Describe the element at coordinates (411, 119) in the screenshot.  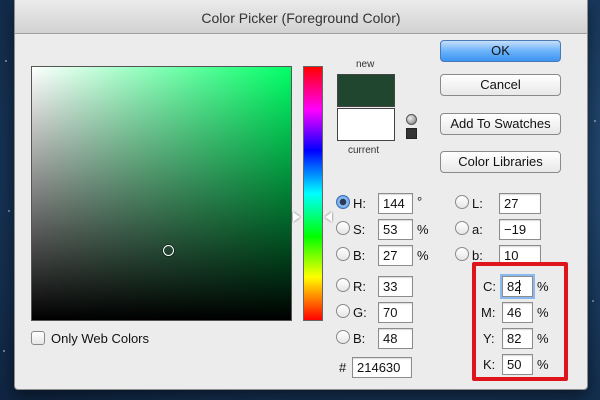
I see `gamut-warning-icon` at that location.